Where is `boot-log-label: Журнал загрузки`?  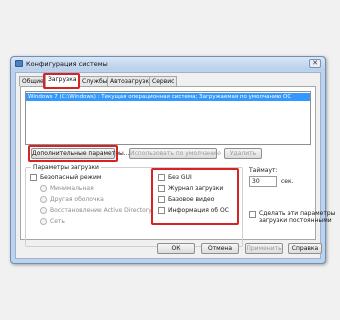 boot-log-label: Журнал загрузки is located at coordinates (196, 188).